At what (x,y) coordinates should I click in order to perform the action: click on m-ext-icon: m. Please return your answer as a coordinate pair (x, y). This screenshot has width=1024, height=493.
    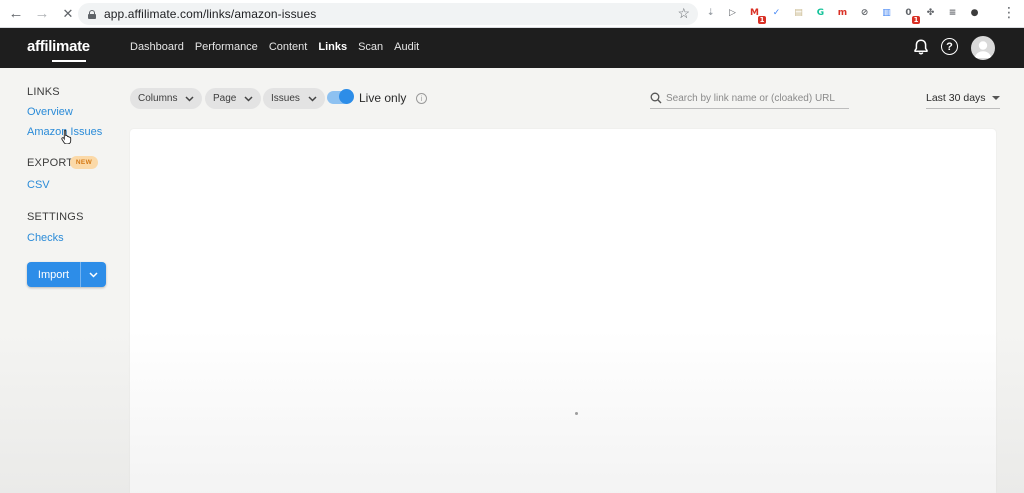
    Looking at the image, I should click on (842, 12).